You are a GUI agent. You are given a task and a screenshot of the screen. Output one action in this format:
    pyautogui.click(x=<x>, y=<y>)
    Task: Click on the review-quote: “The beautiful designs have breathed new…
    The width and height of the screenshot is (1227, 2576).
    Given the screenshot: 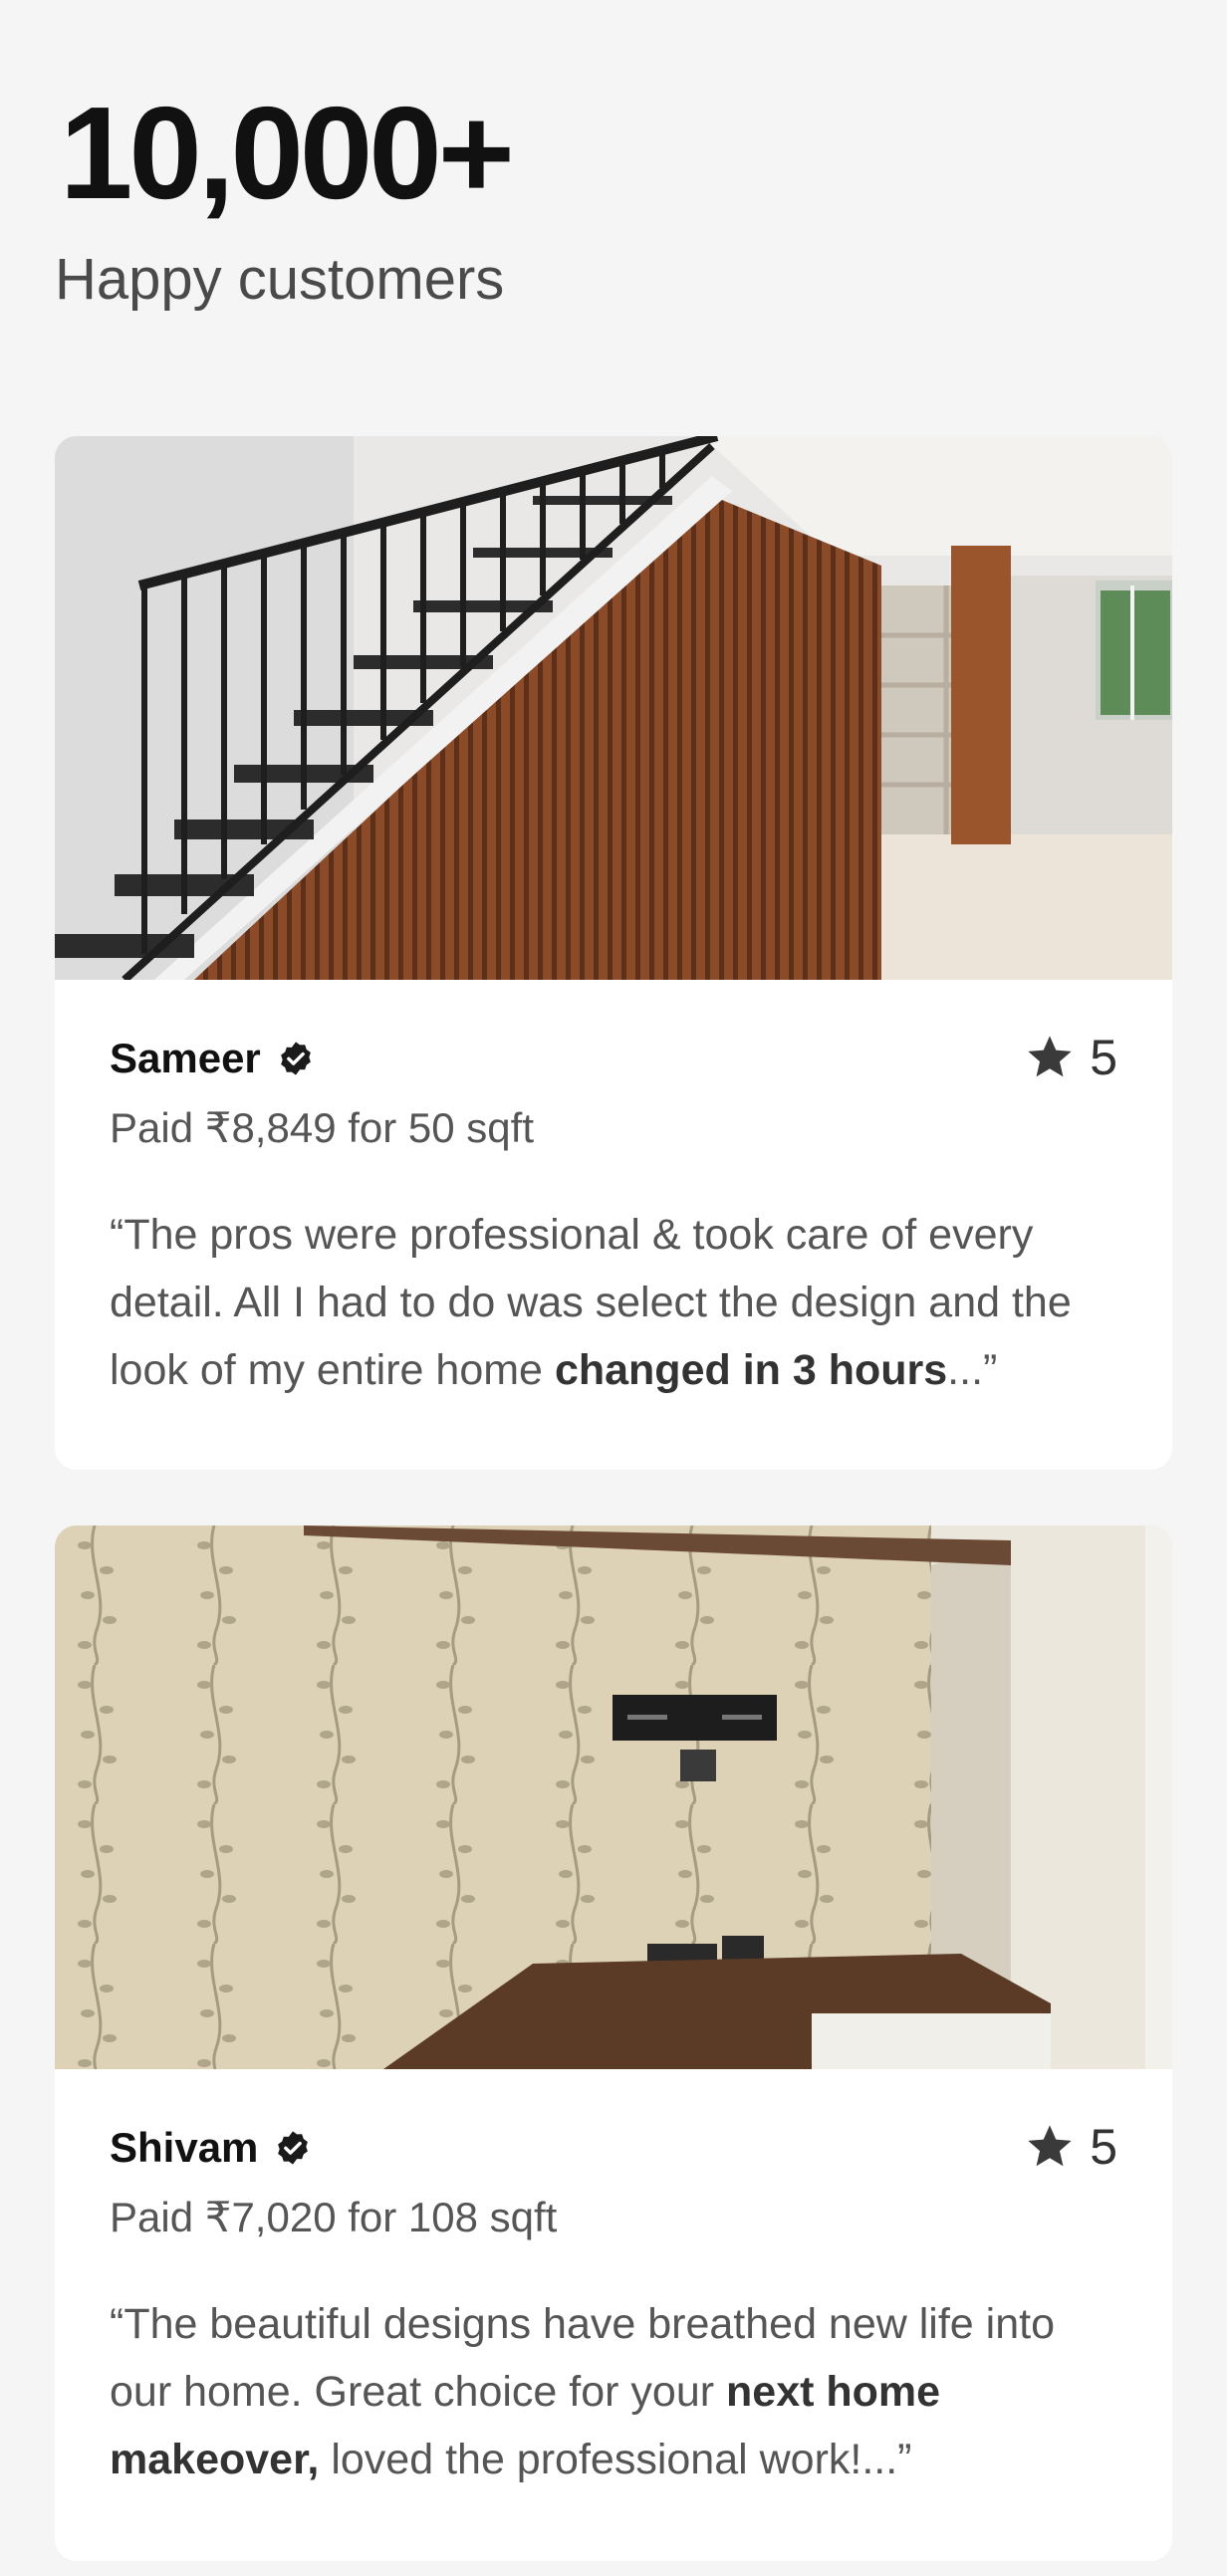 What is the action you would take?
    pyautogui.click(x=583, y=2391)
    